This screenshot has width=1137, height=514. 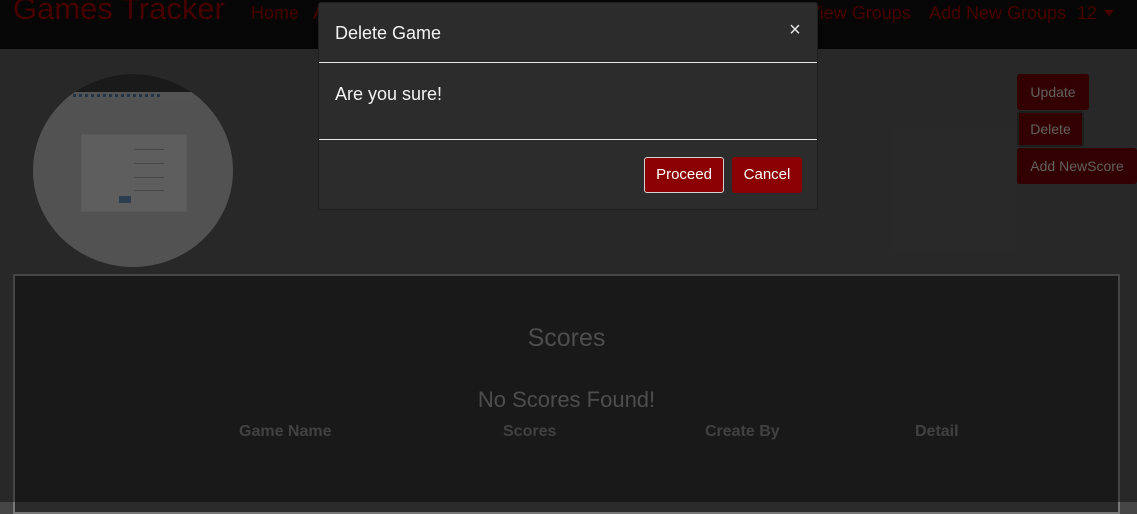 What do you see at coordinates (388, 33) in the screenshot?
I see `modal-title: Delete Game` at bounding box center [388, 33].